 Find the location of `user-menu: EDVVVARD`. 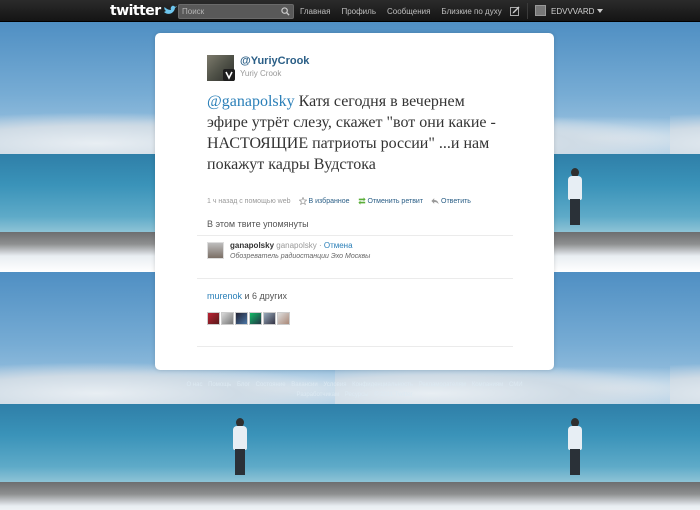

user-menu: EDVVVARD is located at coordinates (577, 11).